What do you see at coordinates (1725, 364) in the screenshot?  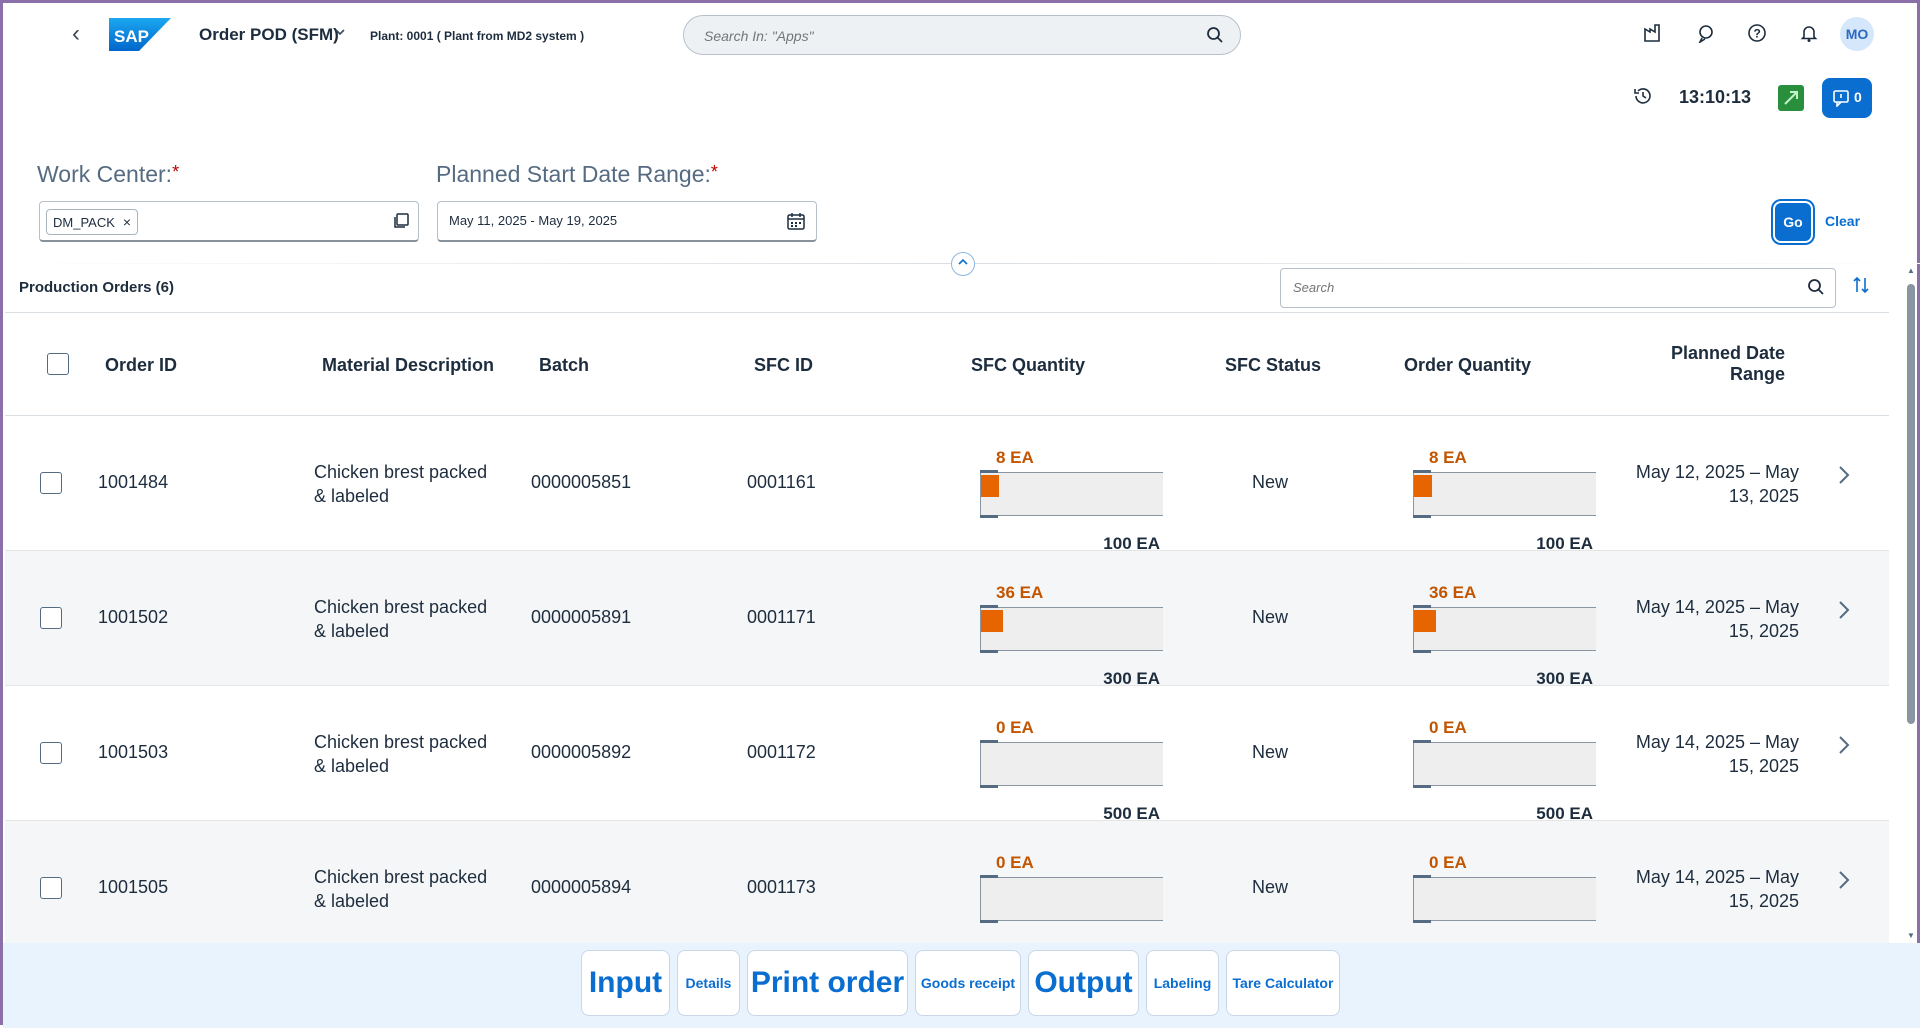 I see `column-header-planned-date: Planned Date Range` at bounding box center [1725, 364].